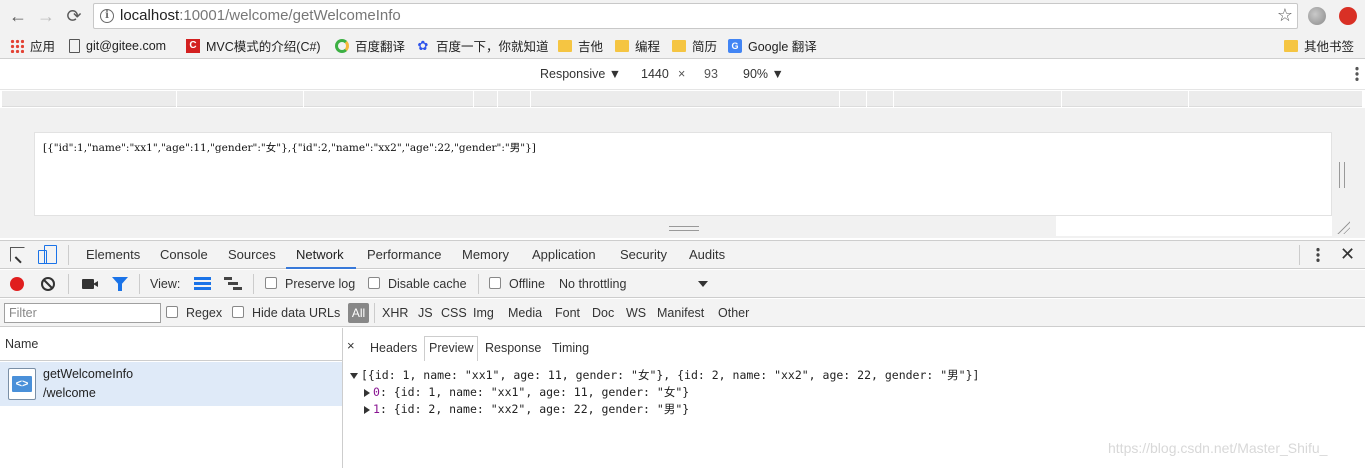 The height and width of the screenshot is (468, 1365). Describe the element at coordinates (637, 45) in the screenshot. I see `bookmark-folder-coding: 编程` at that location.